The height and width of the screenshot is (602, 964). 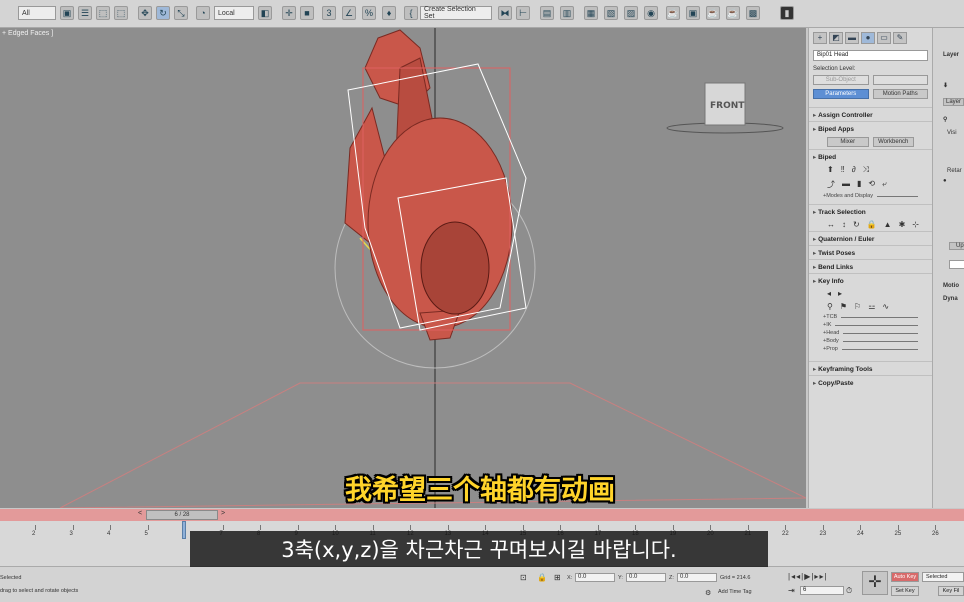 What do you see at coordinates (856, 224) in the screenshot?
I see `body-rotation-icon: ↻` at bounding box center [856, 224].